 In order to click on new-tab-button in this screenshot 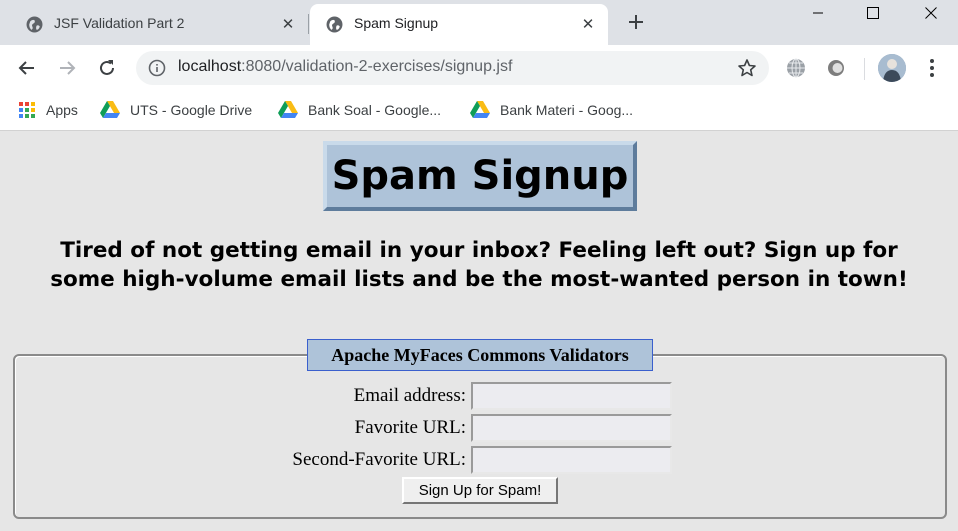, I will do `click(636, 22)`.